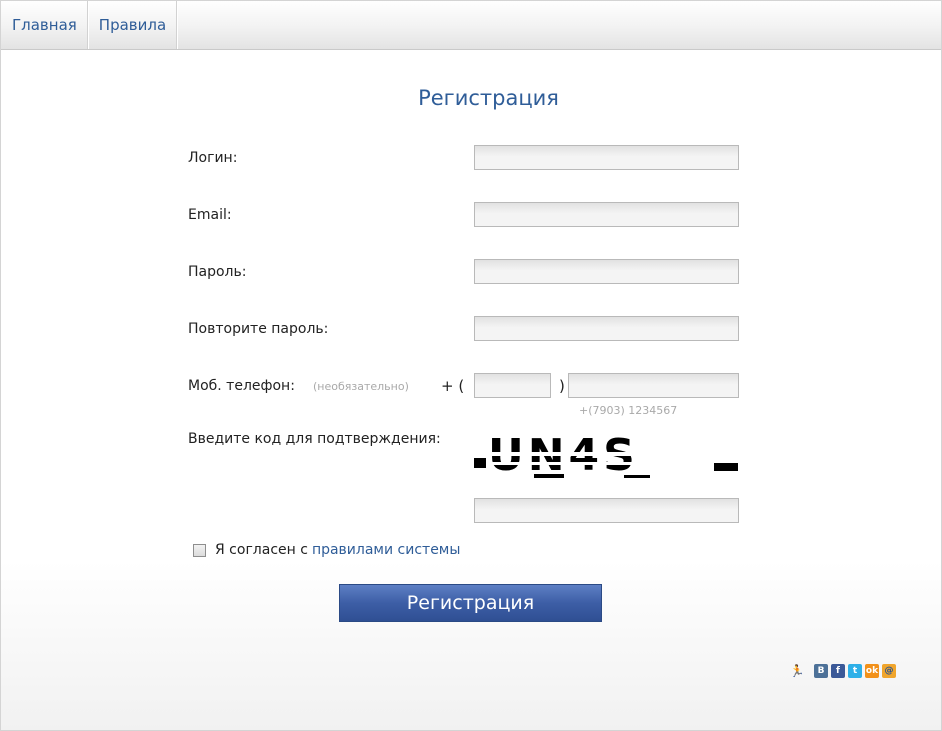  I want to click on email-label: Email:, so click(210, 215).